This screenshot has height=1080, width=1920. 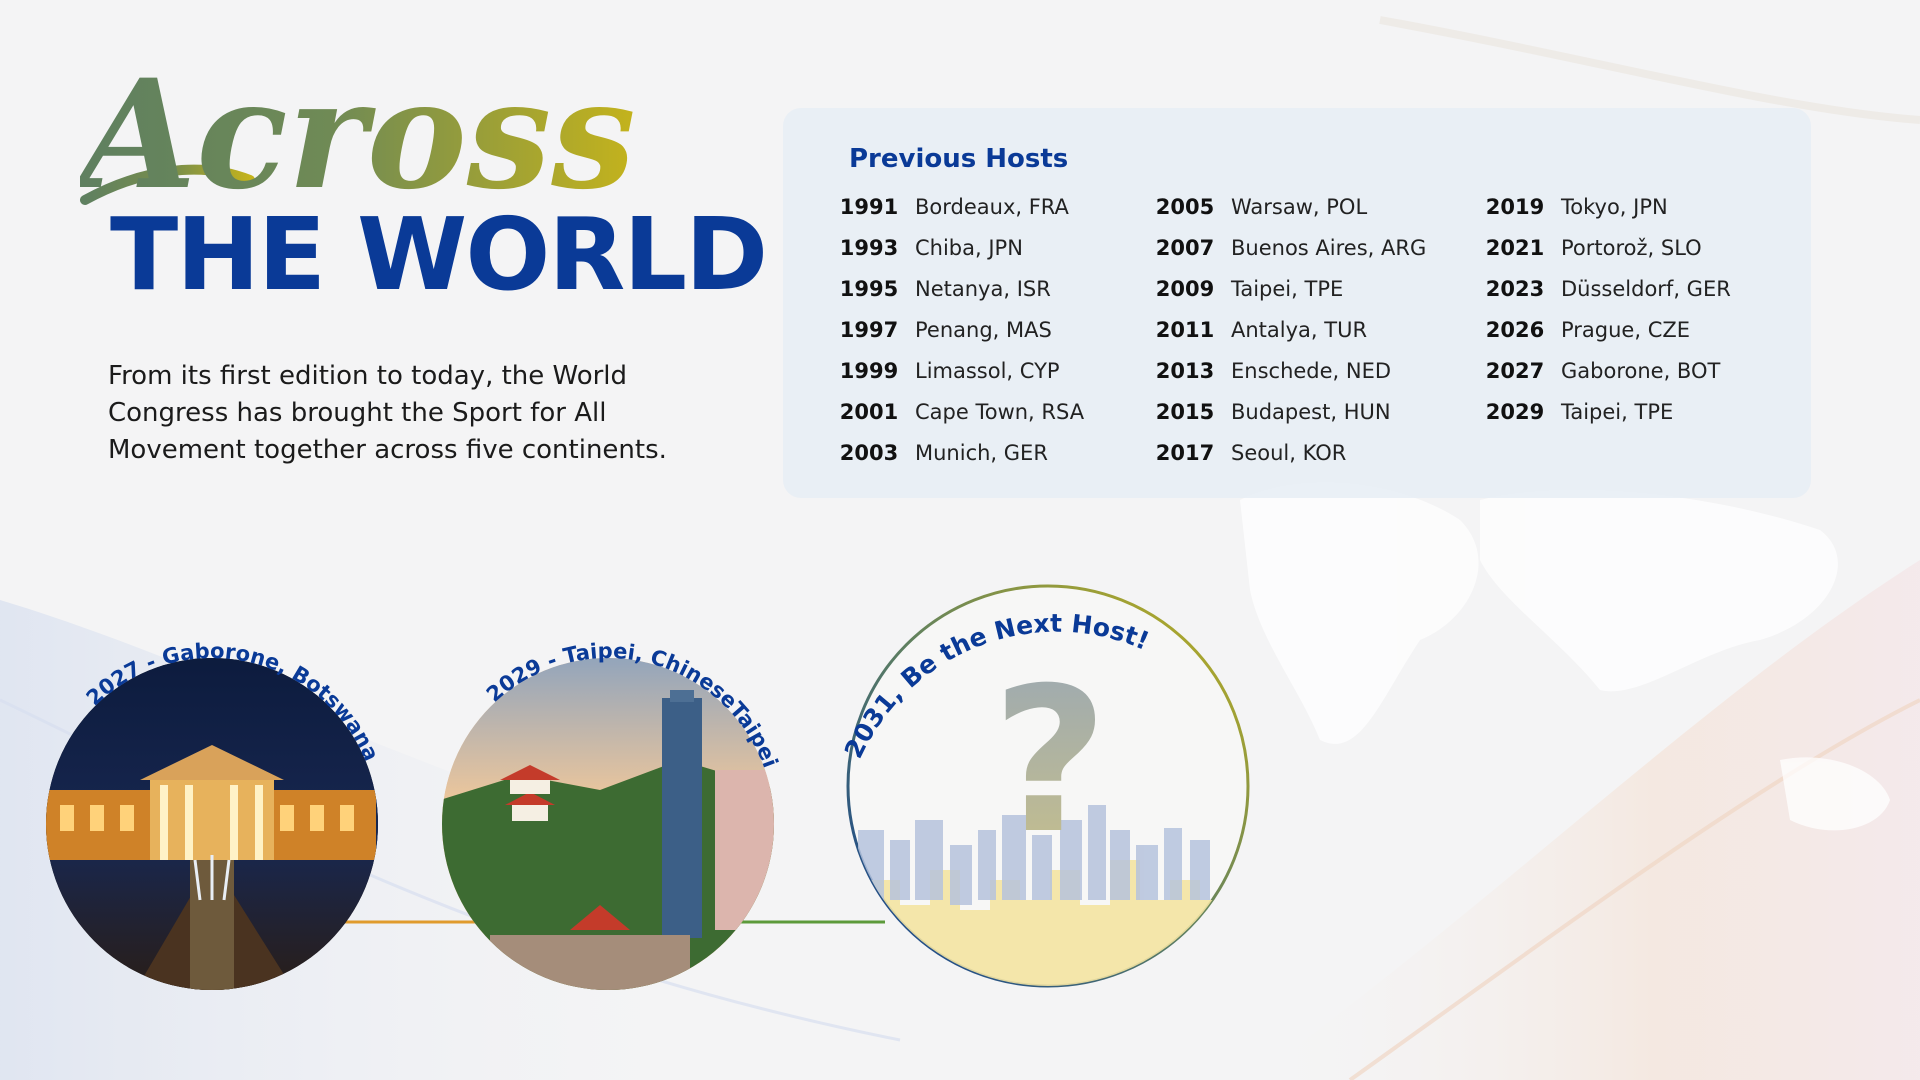 What do you see at coordinates (1515, 329) in the screenshot?
I see `host-year: 2026` at bounding box center [1515, 329].